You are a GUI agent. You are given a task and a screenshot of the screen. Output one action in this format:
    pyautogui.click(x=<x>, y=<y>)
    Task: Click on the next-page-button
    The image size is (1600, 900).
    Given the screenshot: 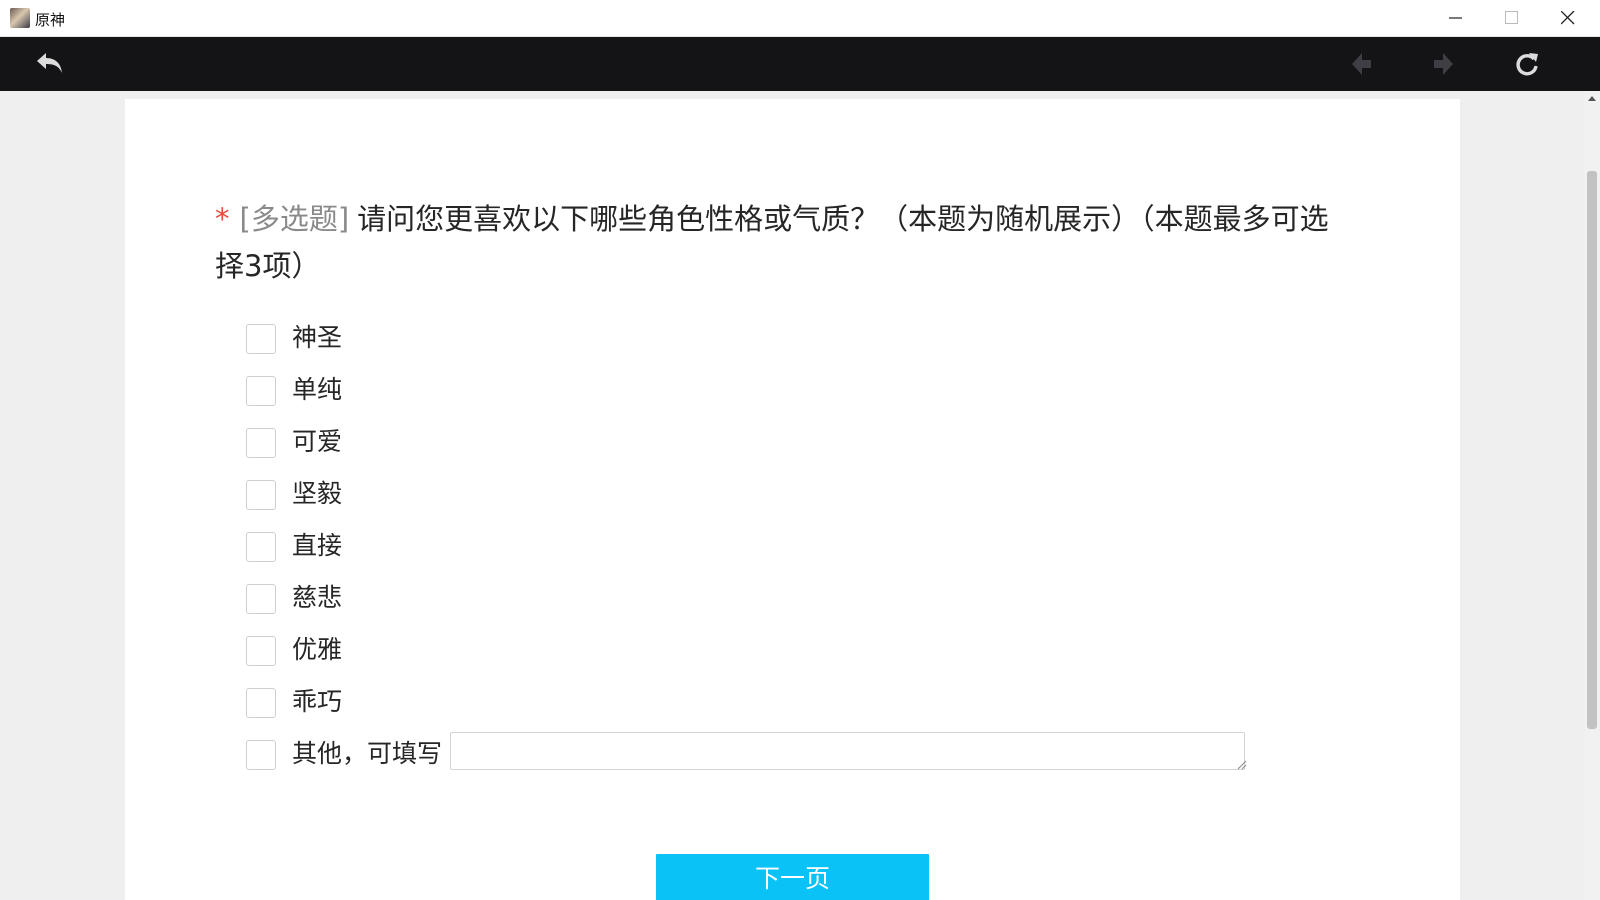 What is the action you would take?
    pyautogui.click(x=1443, y=64)
    